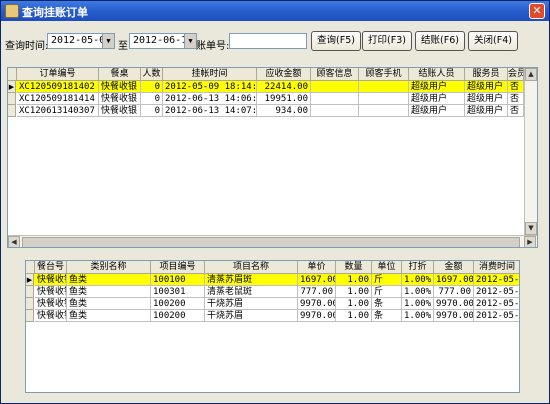 Image resolution: width=550 pixels, height=404 pixels. Describe the element at coordinates (454, 292) in the screenshot. I see `item-cell-amount: 777.00` at that location.